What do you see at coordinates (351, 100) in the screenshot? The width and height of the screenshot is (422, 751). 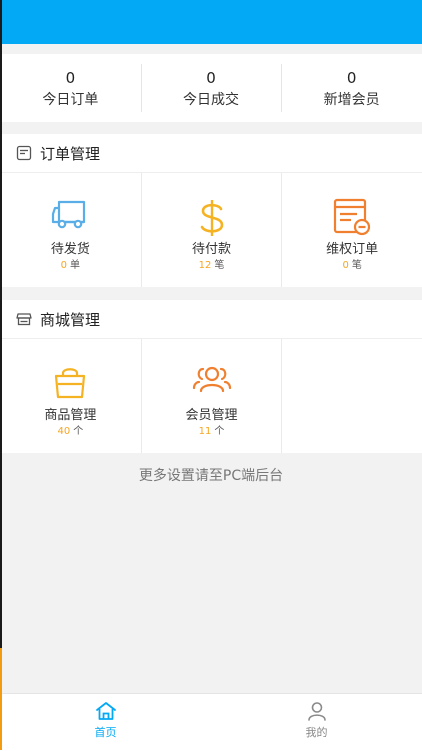 I see `stat-label: 新增会员` at bounding box center [351, 100].